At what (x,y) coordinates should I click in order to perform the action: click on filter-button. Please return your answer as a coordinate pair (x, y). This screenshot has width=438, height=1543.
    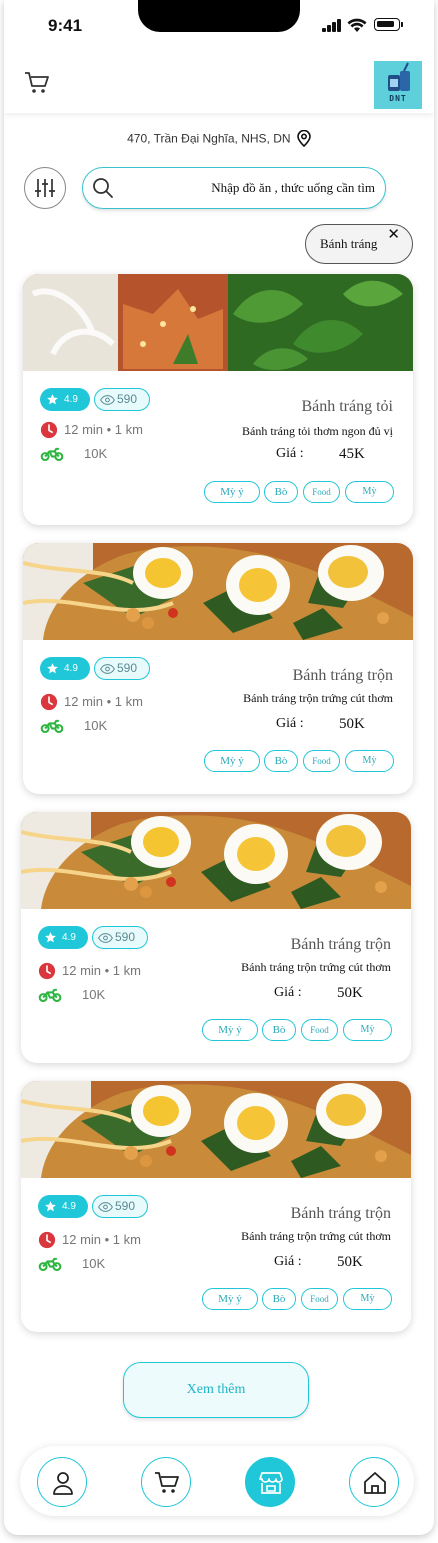
    Looking at the image, I should click on (45, 188).